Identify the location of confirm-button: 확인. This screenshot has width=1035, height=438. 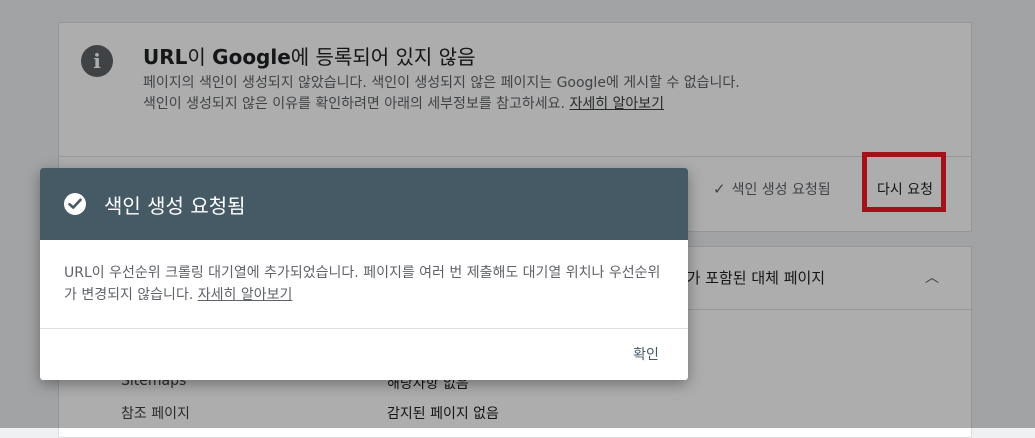
(646, 355).